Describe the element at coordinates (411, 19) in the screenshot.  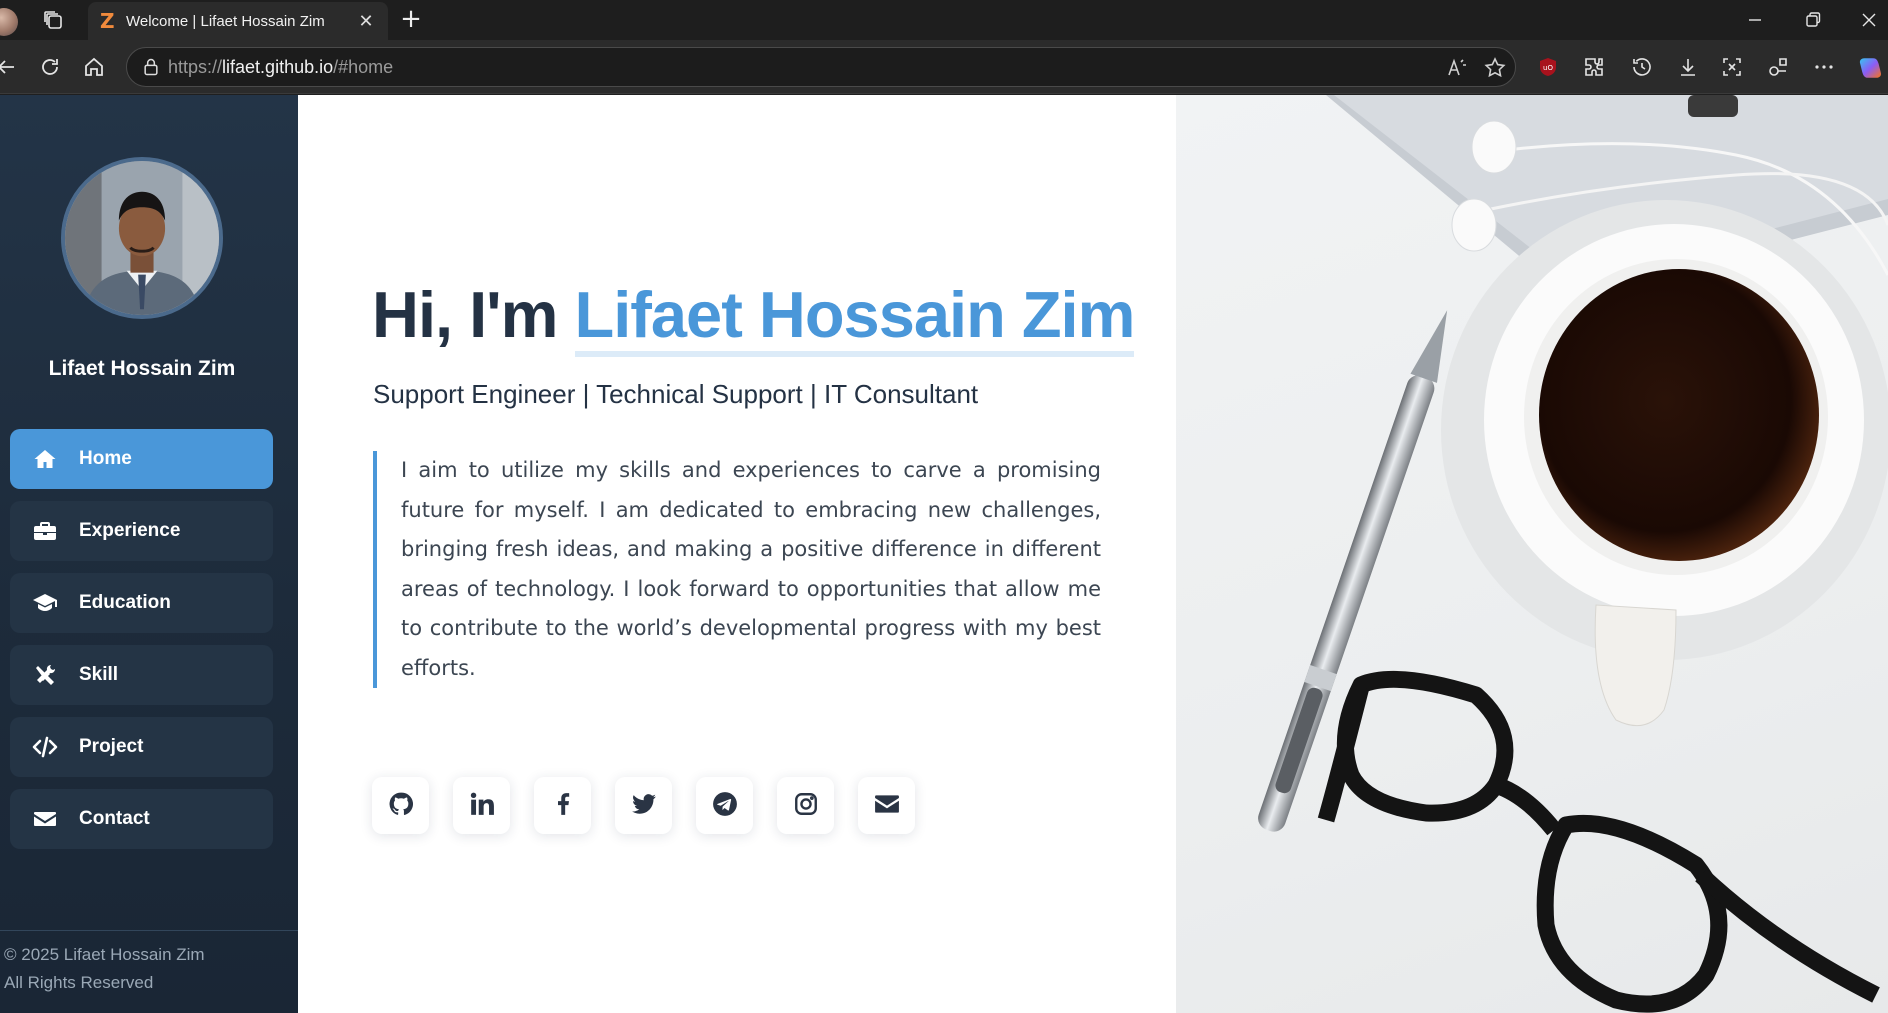
I see `new-tab-icon: +` at that location.